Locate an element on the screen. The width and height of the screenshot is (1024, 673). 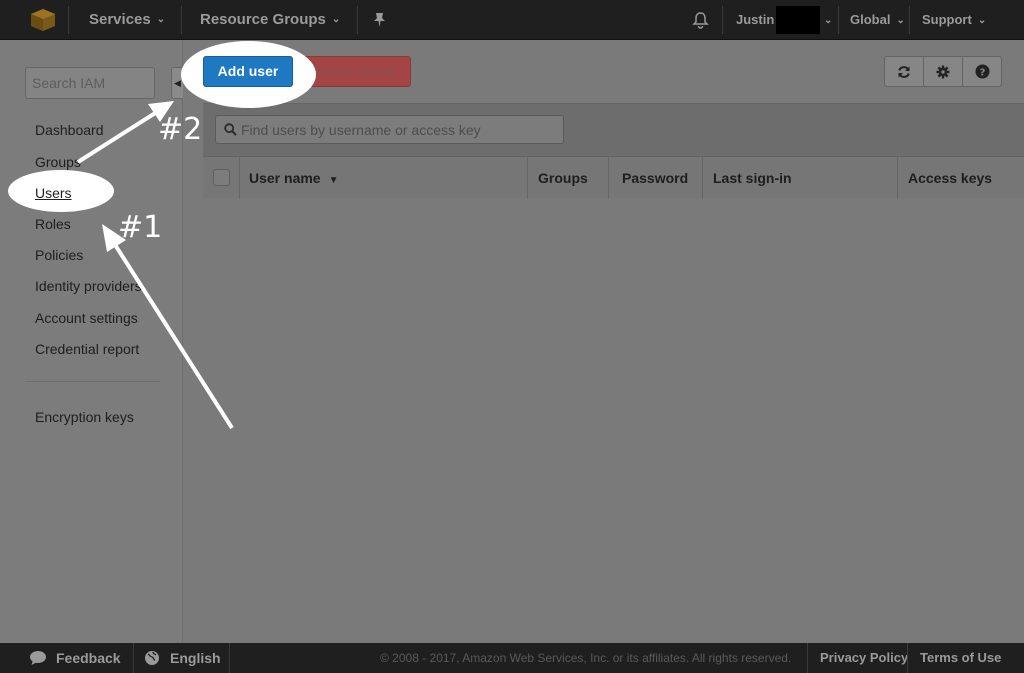
annotation-arrows is located at coordinates (155, 265).